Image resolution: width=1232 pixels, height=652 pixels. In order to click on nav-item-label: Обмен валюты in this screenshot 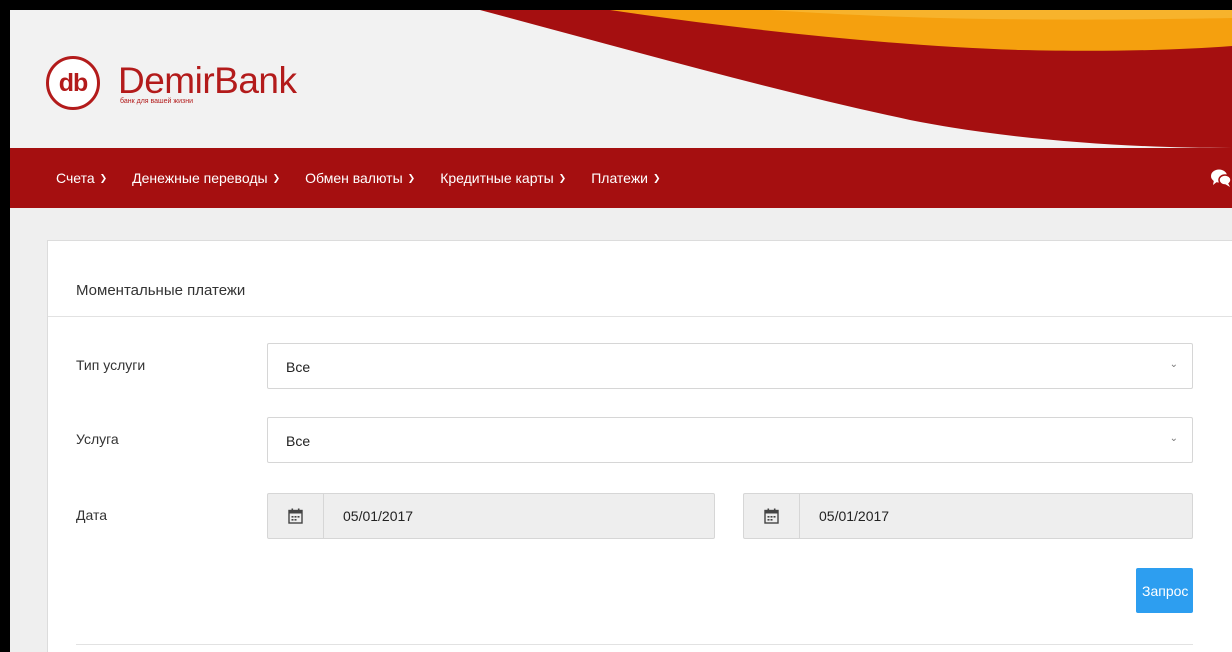, I will do `click(354, 178)`.